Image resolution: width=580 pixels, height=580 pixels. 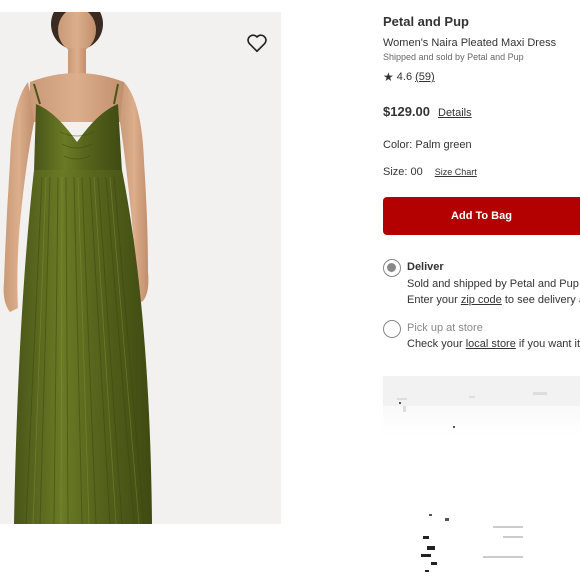 I want to click on rating-row: ★ 4.6 (59), so click(x=409, y=77).